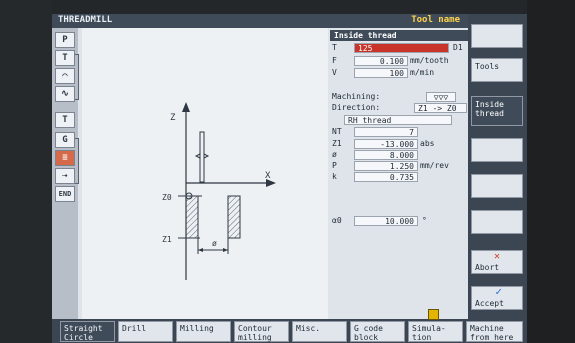 This screenshot has height=343, width=575. What do you see at coordinates (424, 220) in the screenshot?
I see `alpha0-unit: °` at bounding box center [424, 220].